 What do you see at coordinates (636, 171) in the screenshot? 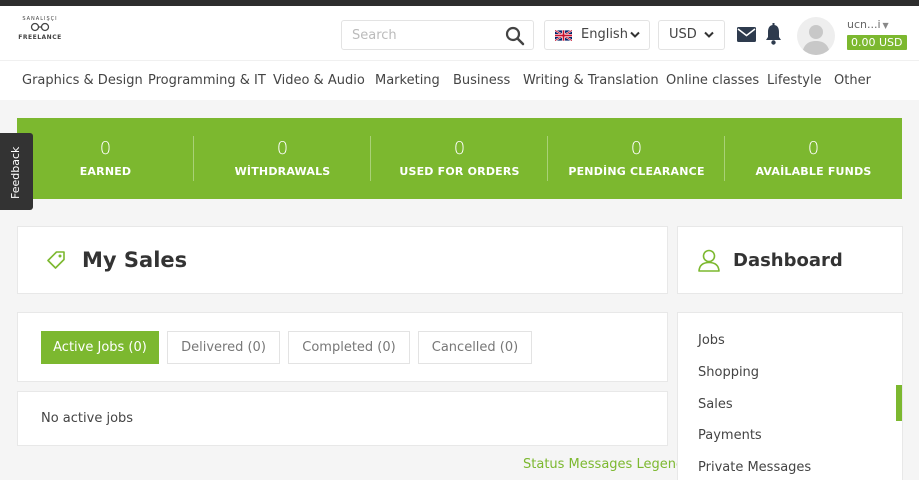
I see `stat-label: PENDİNG CLEARANCE` at bounding box center [636, 171].